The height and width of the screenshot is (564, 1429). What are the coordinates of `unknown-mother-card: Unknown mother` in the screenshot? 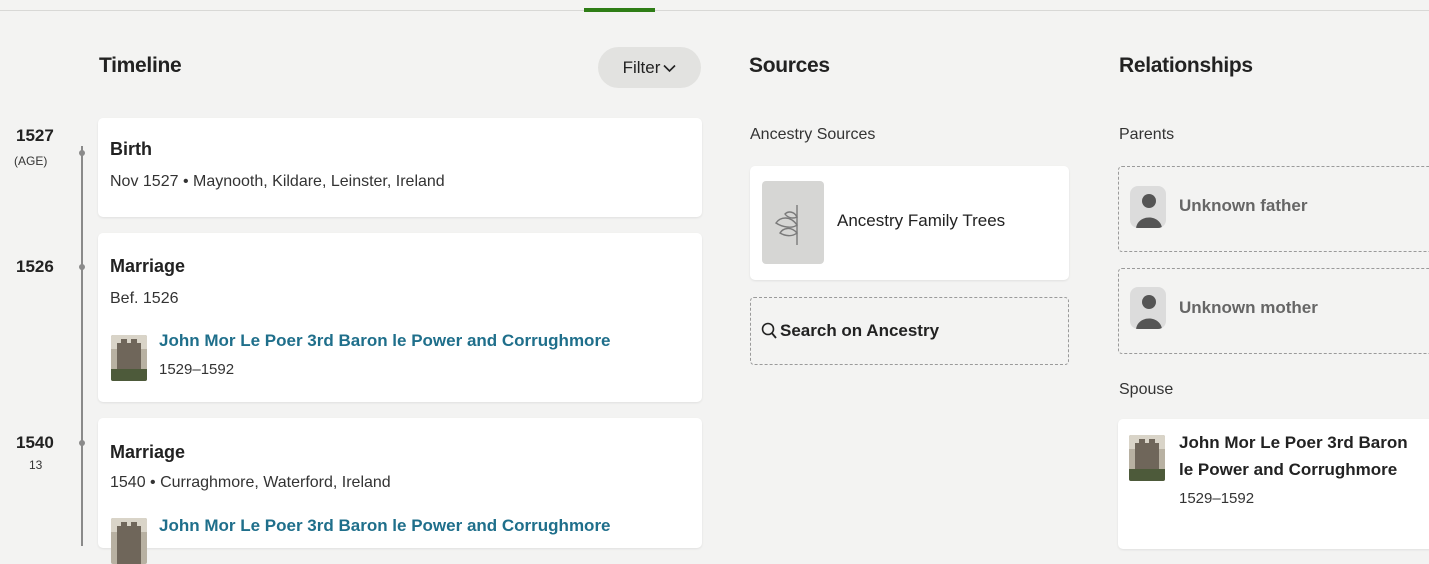 It's located at (1273, 311).